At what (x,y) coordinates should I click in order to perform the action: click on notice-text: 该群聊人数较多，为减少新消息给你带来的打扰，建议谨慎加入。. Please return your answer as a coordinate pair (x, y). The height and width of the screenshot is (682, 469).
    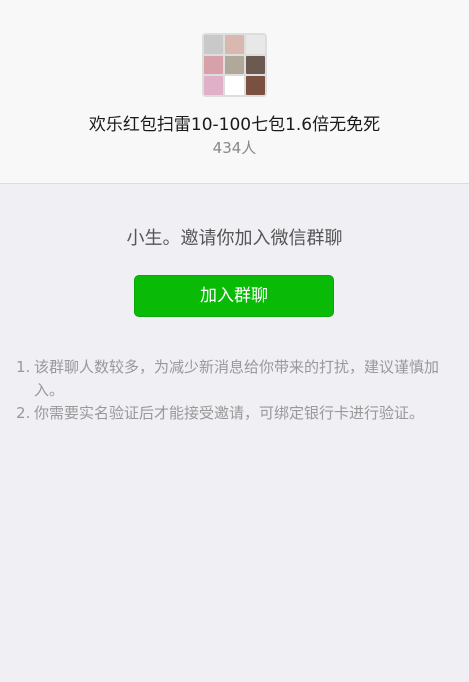
    Looking at the image, I should click on (237, 378).